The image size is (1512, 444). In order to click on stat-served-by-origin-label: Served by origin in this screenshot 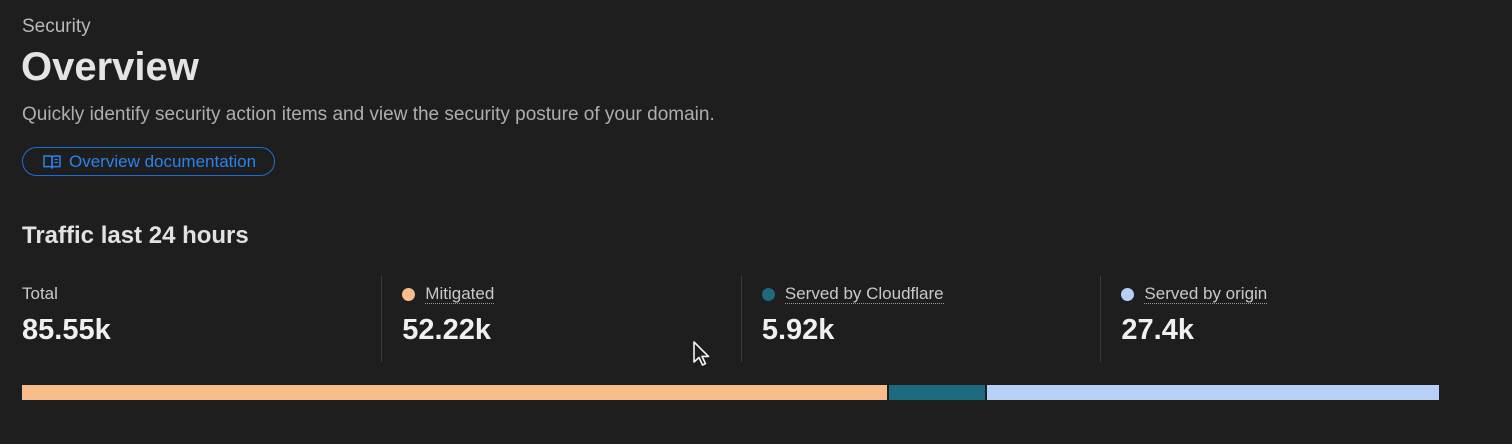, I will do `click(1206, 294)`.